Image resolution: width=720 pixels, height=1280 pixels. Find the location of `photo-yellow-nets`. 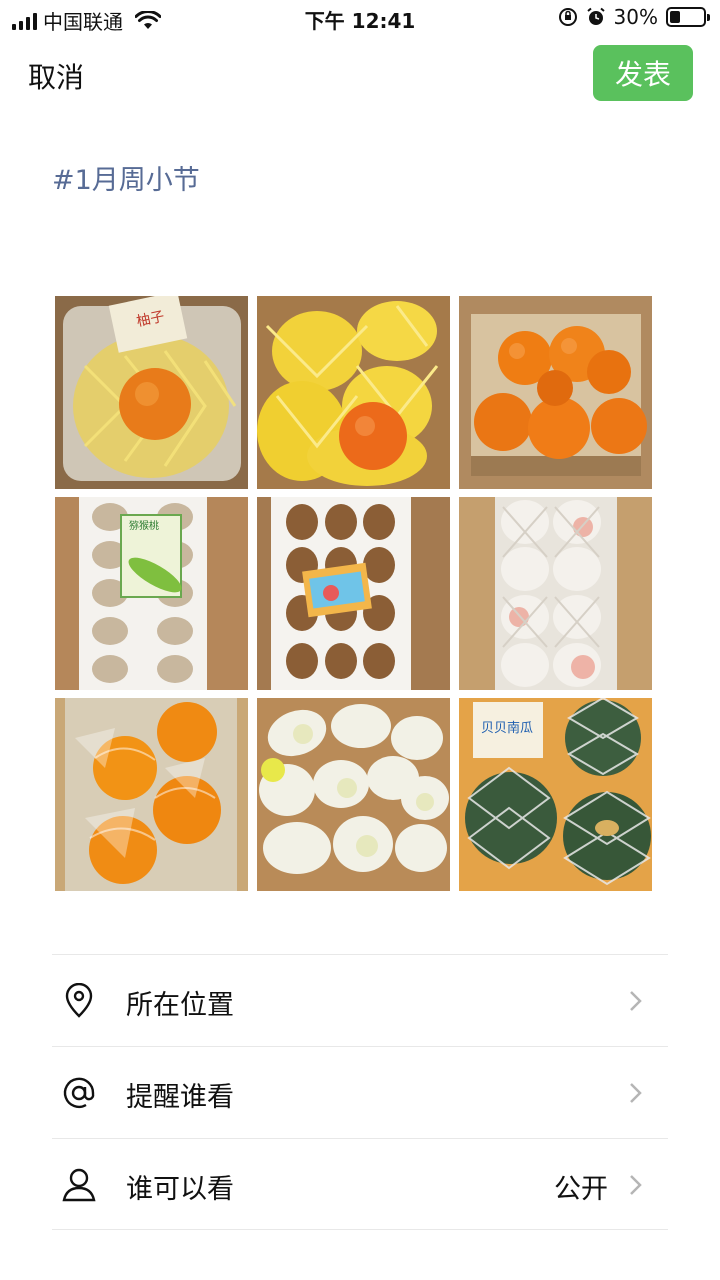

photo-yellow-nets is located at coordinates (353, 392).